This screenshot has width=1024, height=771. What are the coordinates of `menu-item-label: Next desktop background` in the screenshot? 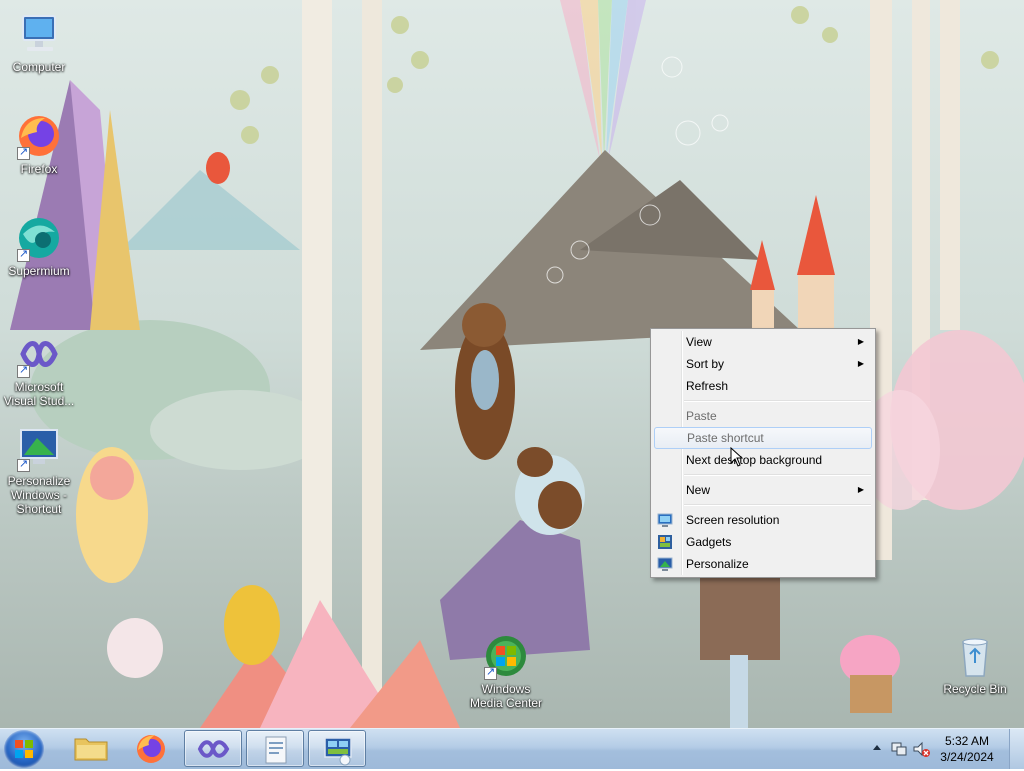 It's located at (754, 460).